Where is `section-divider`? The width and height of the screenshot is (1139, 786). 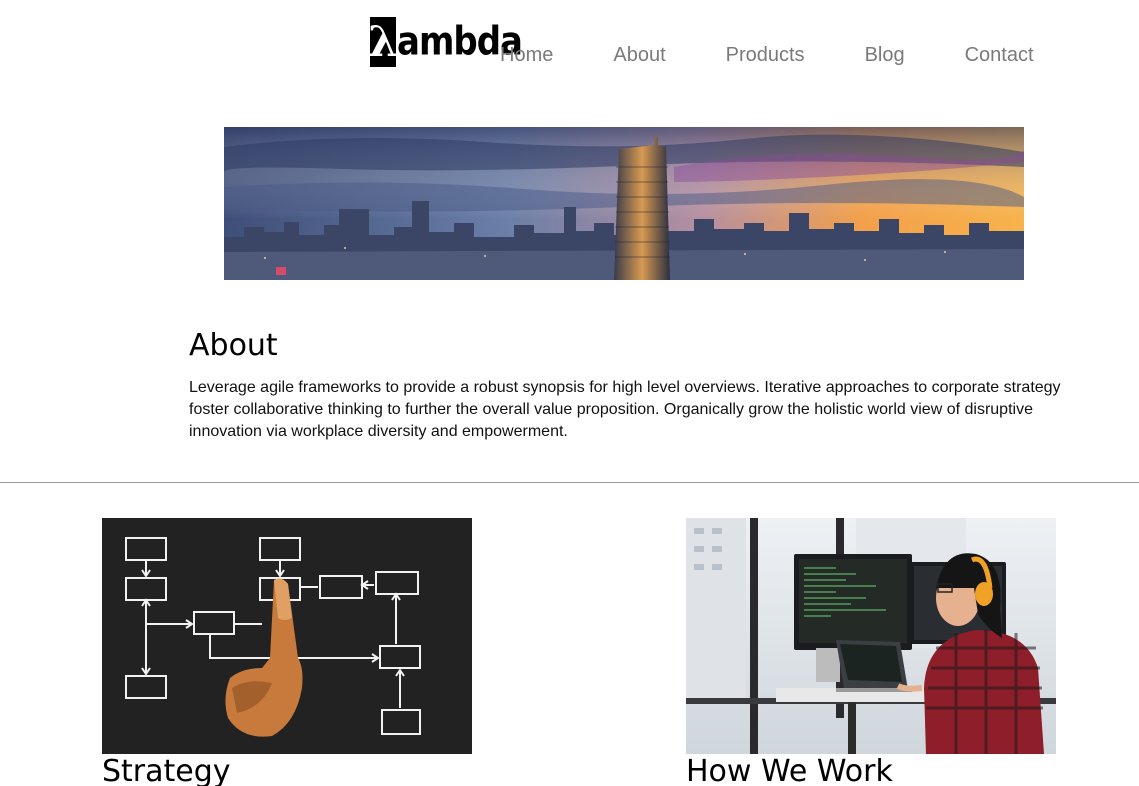 section-divider is located at coordinates (569, 482).